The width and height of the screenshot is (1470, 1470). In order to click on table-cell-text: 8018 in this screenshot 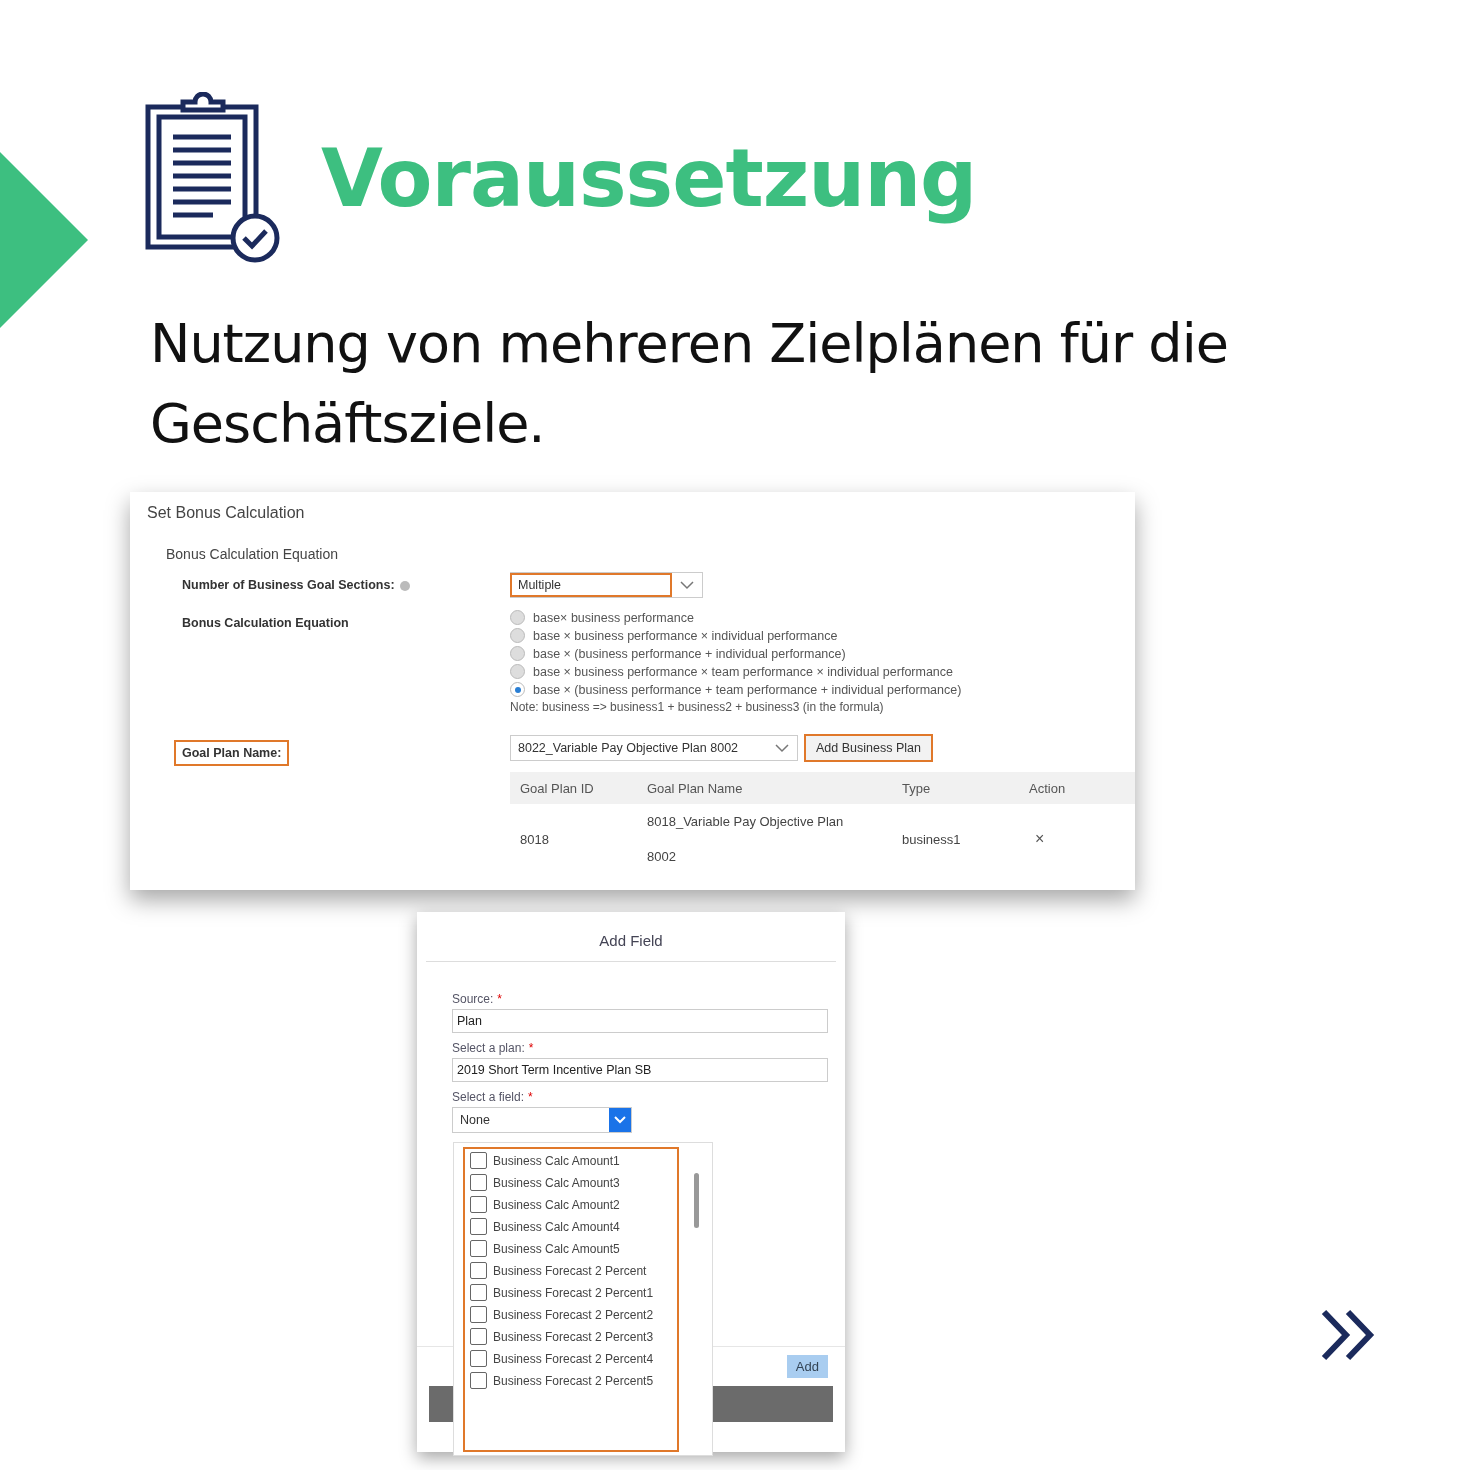, I will do `click(534, 839)`.